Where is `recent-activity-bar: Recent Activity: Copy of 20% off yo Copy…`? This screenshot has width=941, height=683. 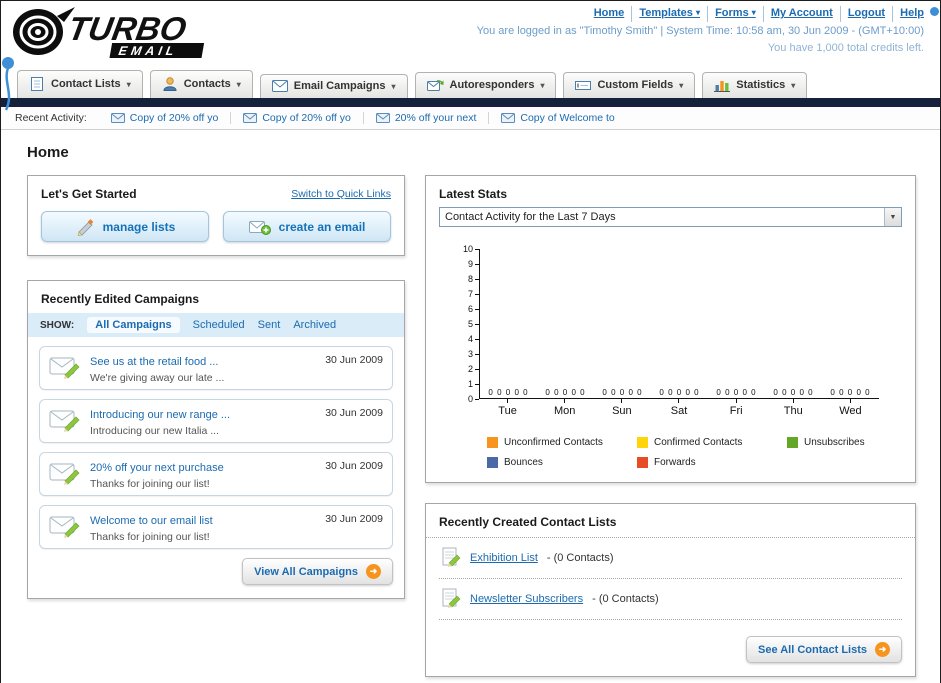 recent-activity-bar: Recent Activity: Copy of 20% off yo Copy… is located at coordinates (470, 118).